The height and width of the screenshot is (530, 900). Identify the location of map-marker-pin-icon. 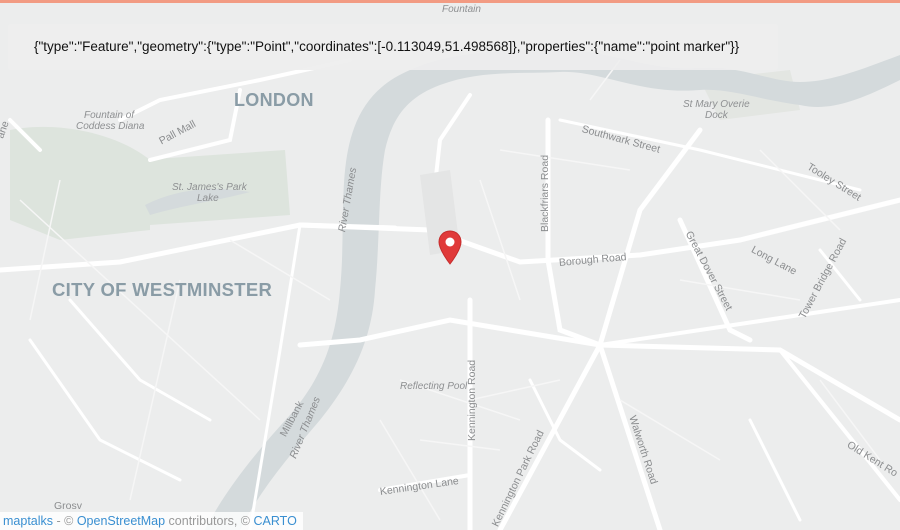
(450, 248).